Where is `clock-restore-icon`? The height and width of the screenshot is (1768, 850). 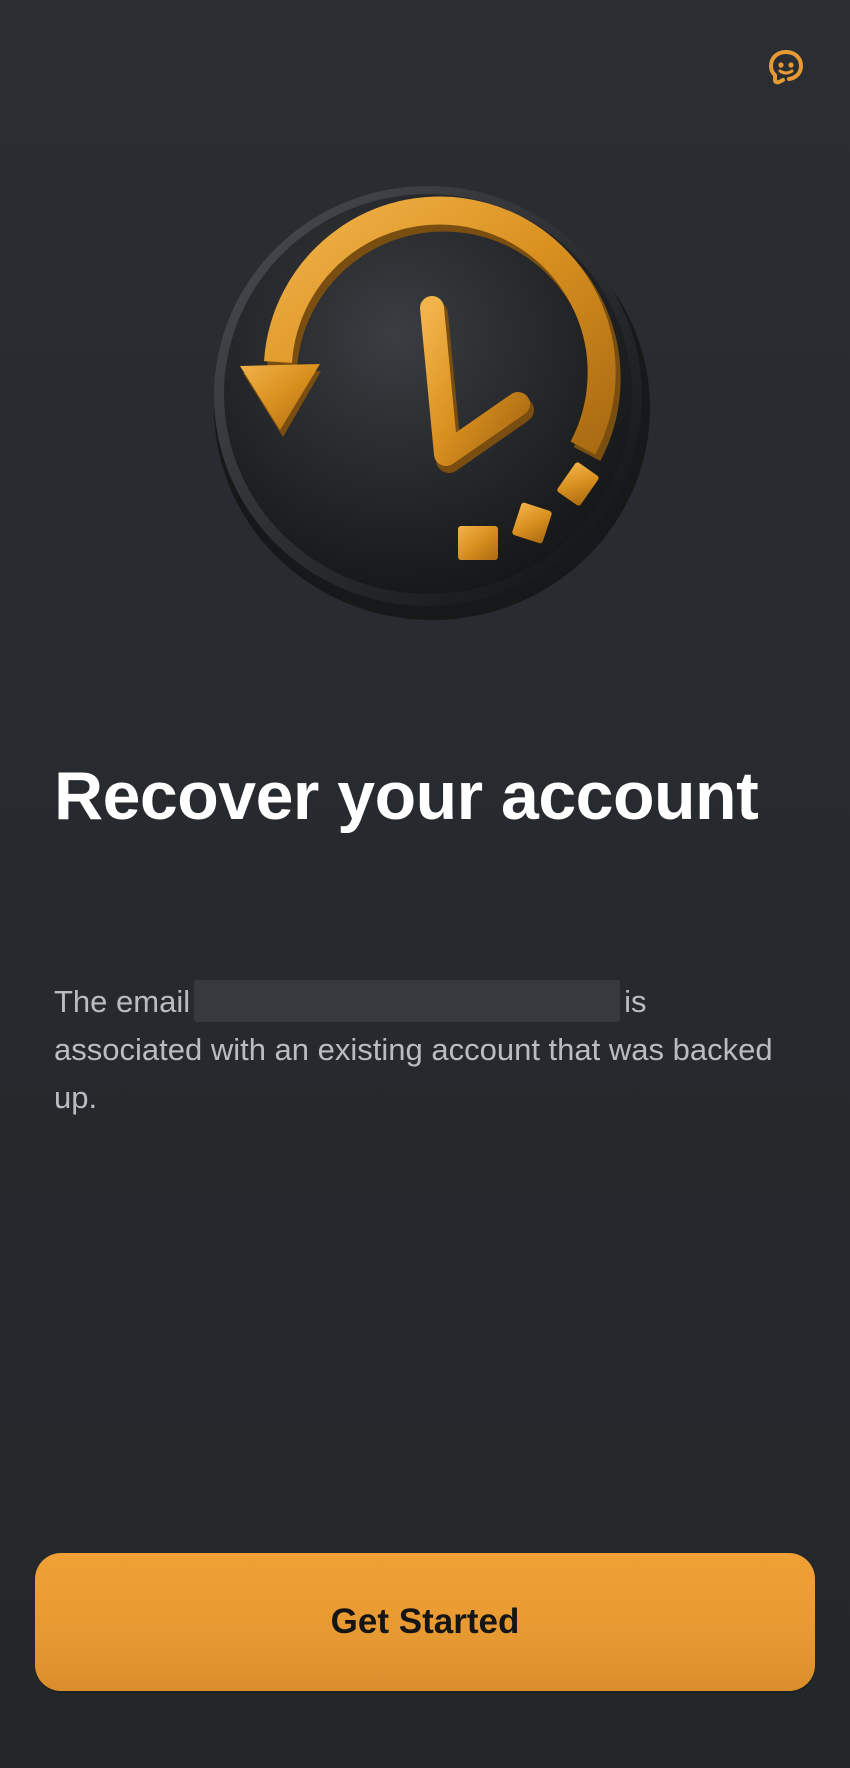
clock-restore-icon is located at coordinates (432, 403).